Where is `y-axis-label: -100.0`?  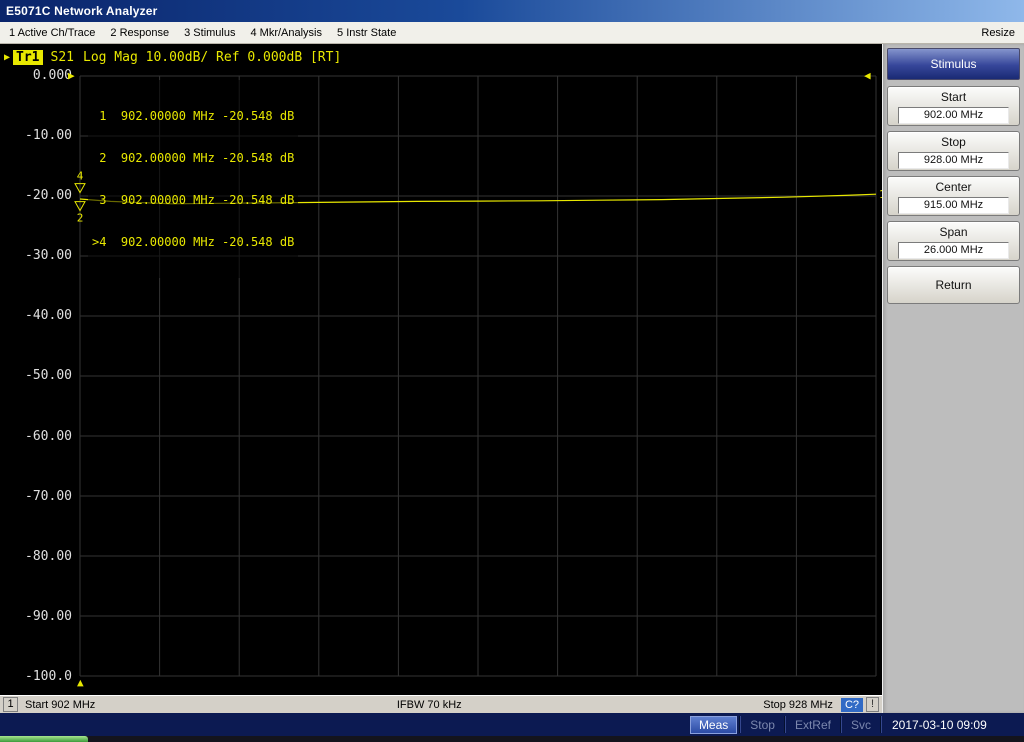
y-axis-label: -100.0 is located at coordinates (48, 676).